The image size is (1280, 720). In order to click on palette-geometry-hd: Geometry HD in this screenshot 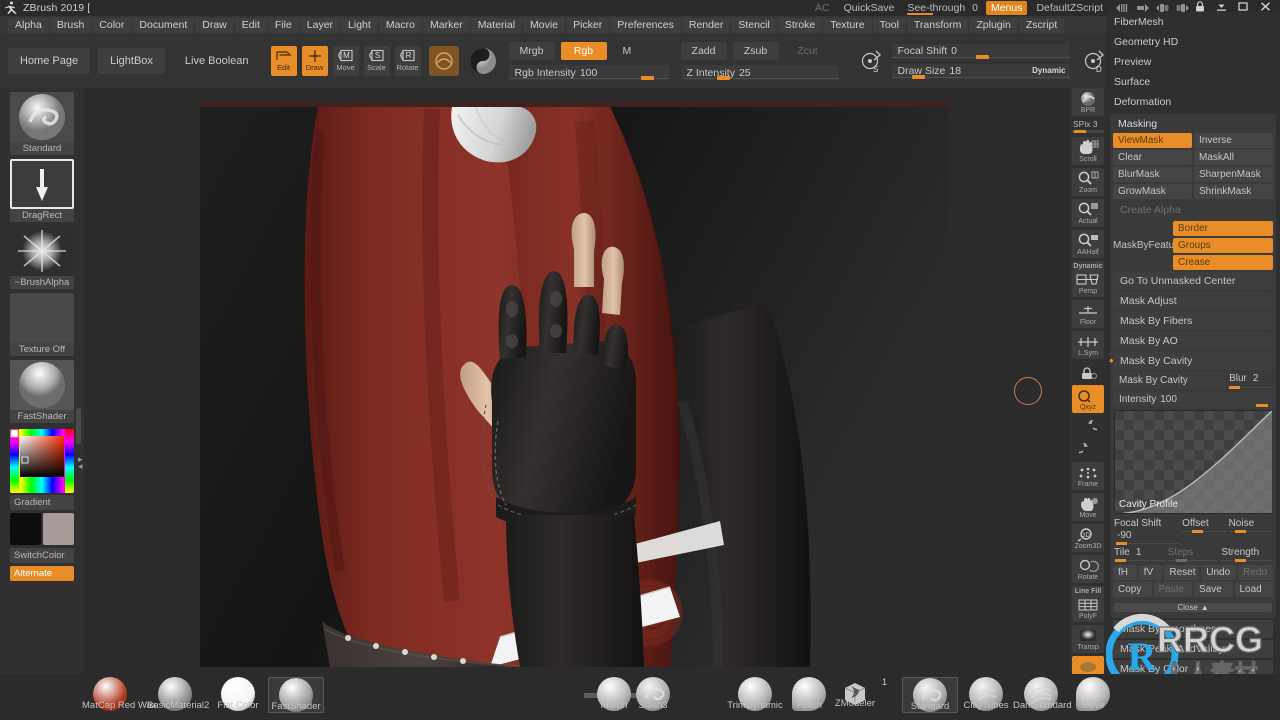, I will do `click(1193, 42)`.